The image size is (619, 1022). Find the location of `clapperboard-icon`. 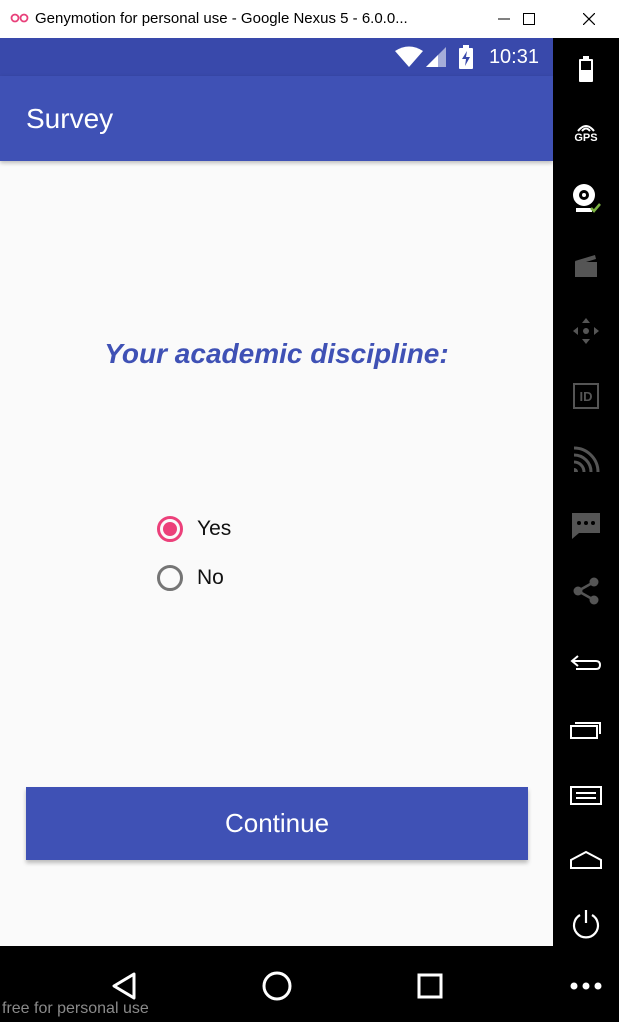

clapperboard-icon is located at coordinates (586, 266).